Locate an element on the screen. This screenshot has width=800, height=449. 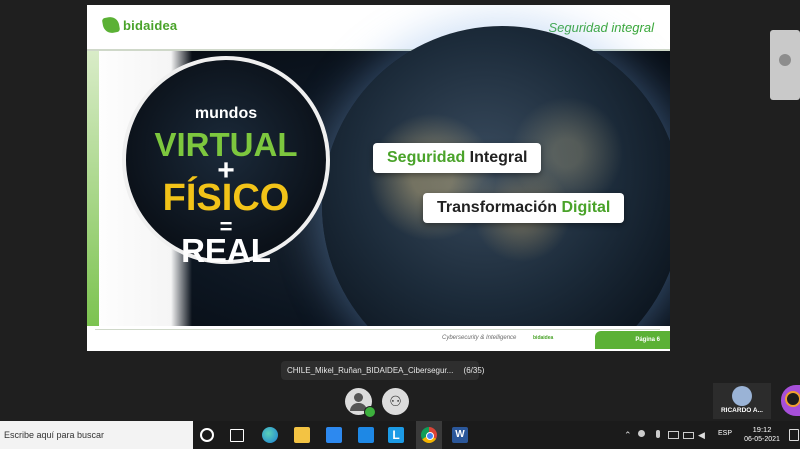
person-icon-head is located at coordinates (358, 397).